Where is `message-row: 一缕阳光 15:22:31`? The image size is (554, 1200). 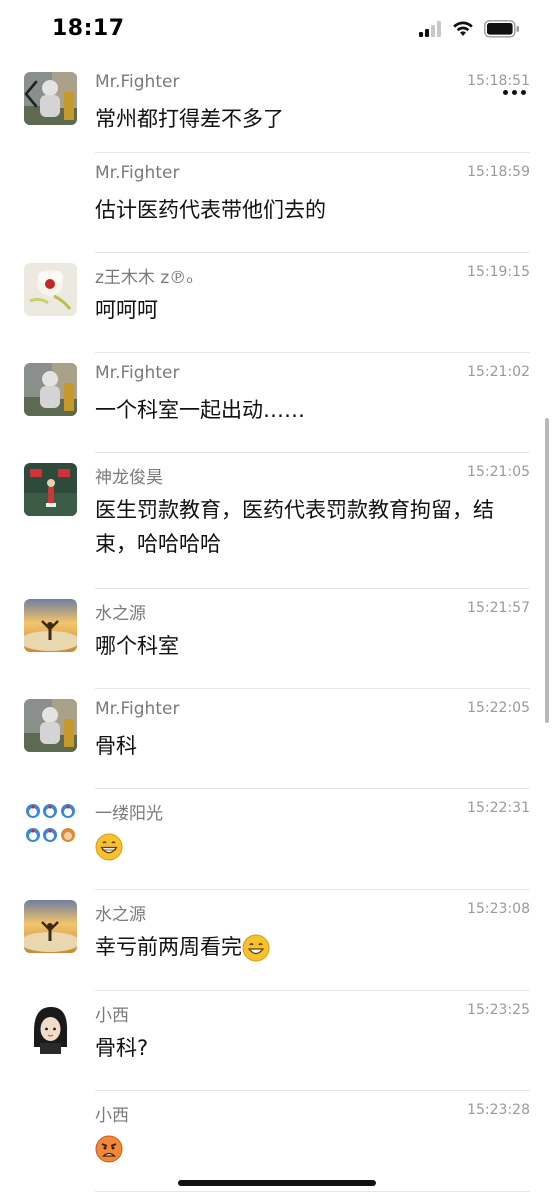
message-row: 一缕阳光 15:22:31 is located at coordinates (277, 839).